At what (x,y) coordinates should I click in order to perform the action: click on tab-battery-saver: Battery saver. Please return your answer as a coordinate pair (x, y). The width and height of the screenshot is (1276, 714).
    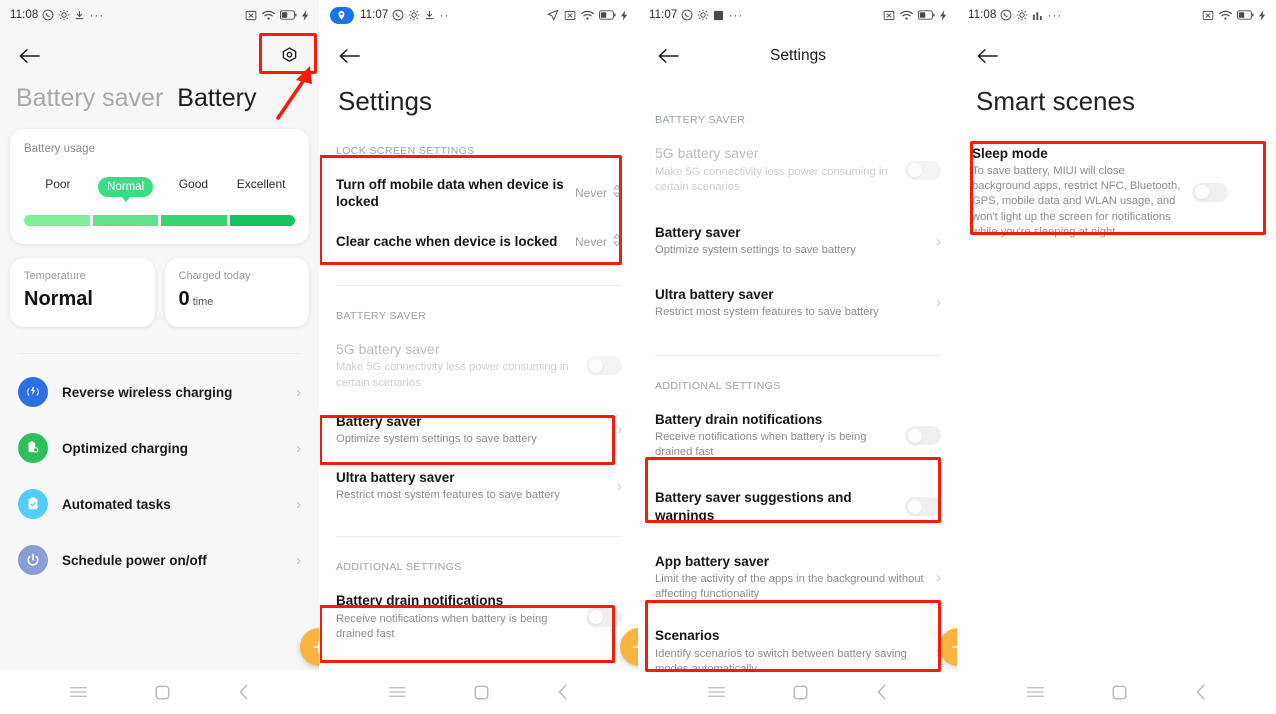
    Looking at the image, I should click on (89, 98).